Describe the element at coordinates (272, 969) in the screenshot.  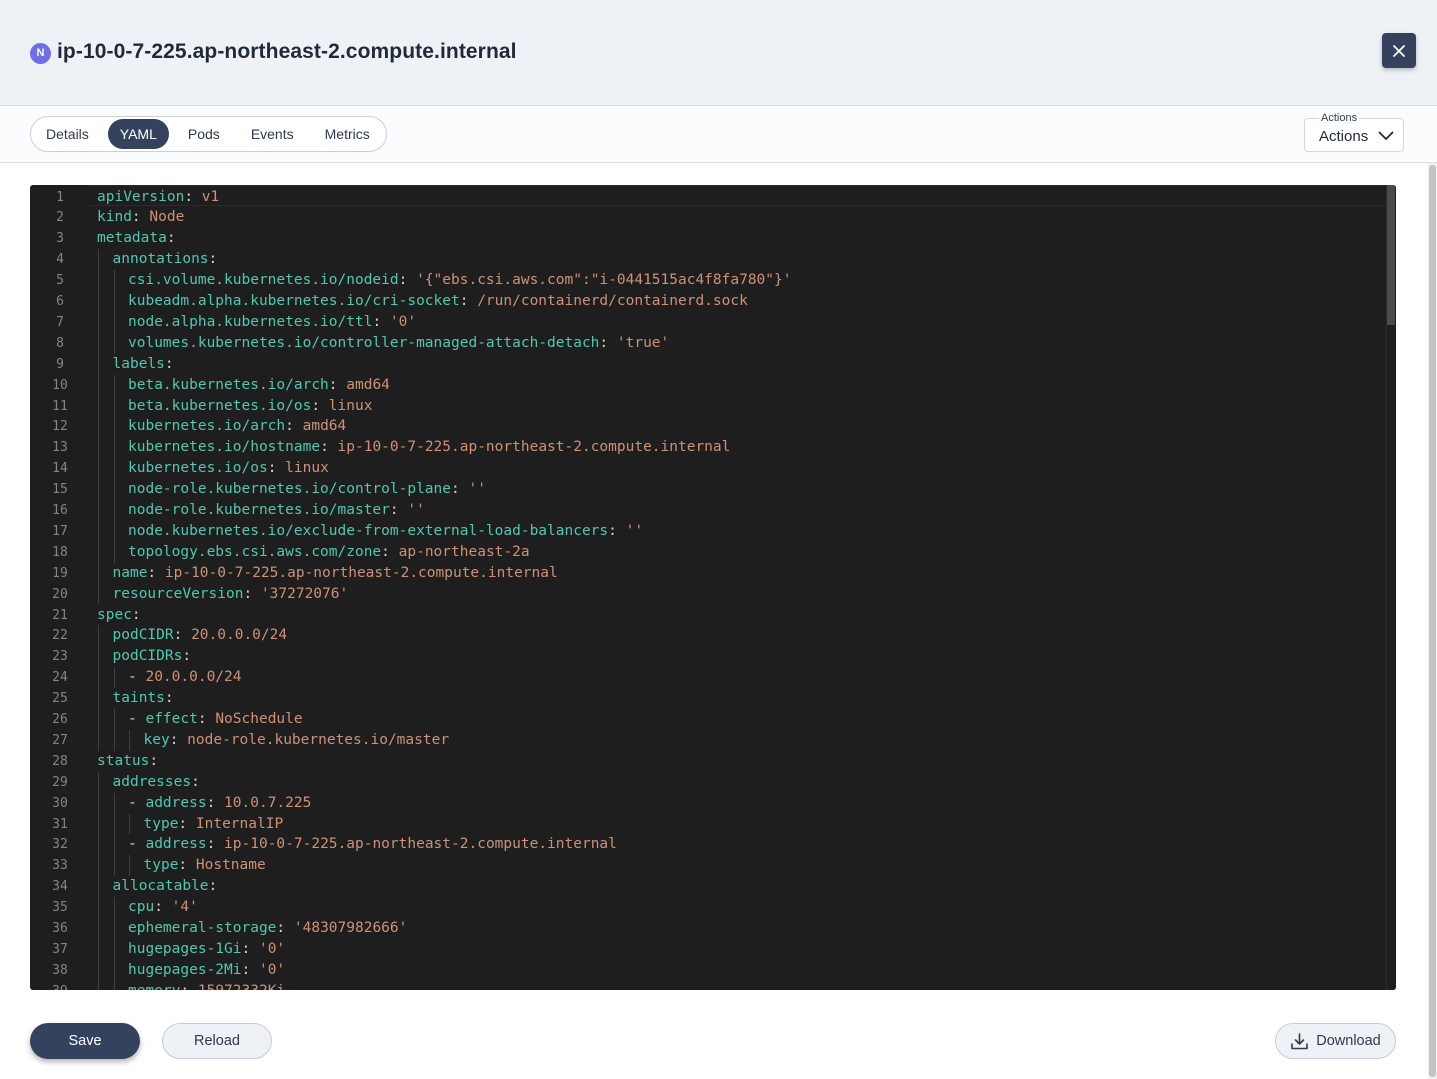
I see `yaml-value: '0'` at that location.